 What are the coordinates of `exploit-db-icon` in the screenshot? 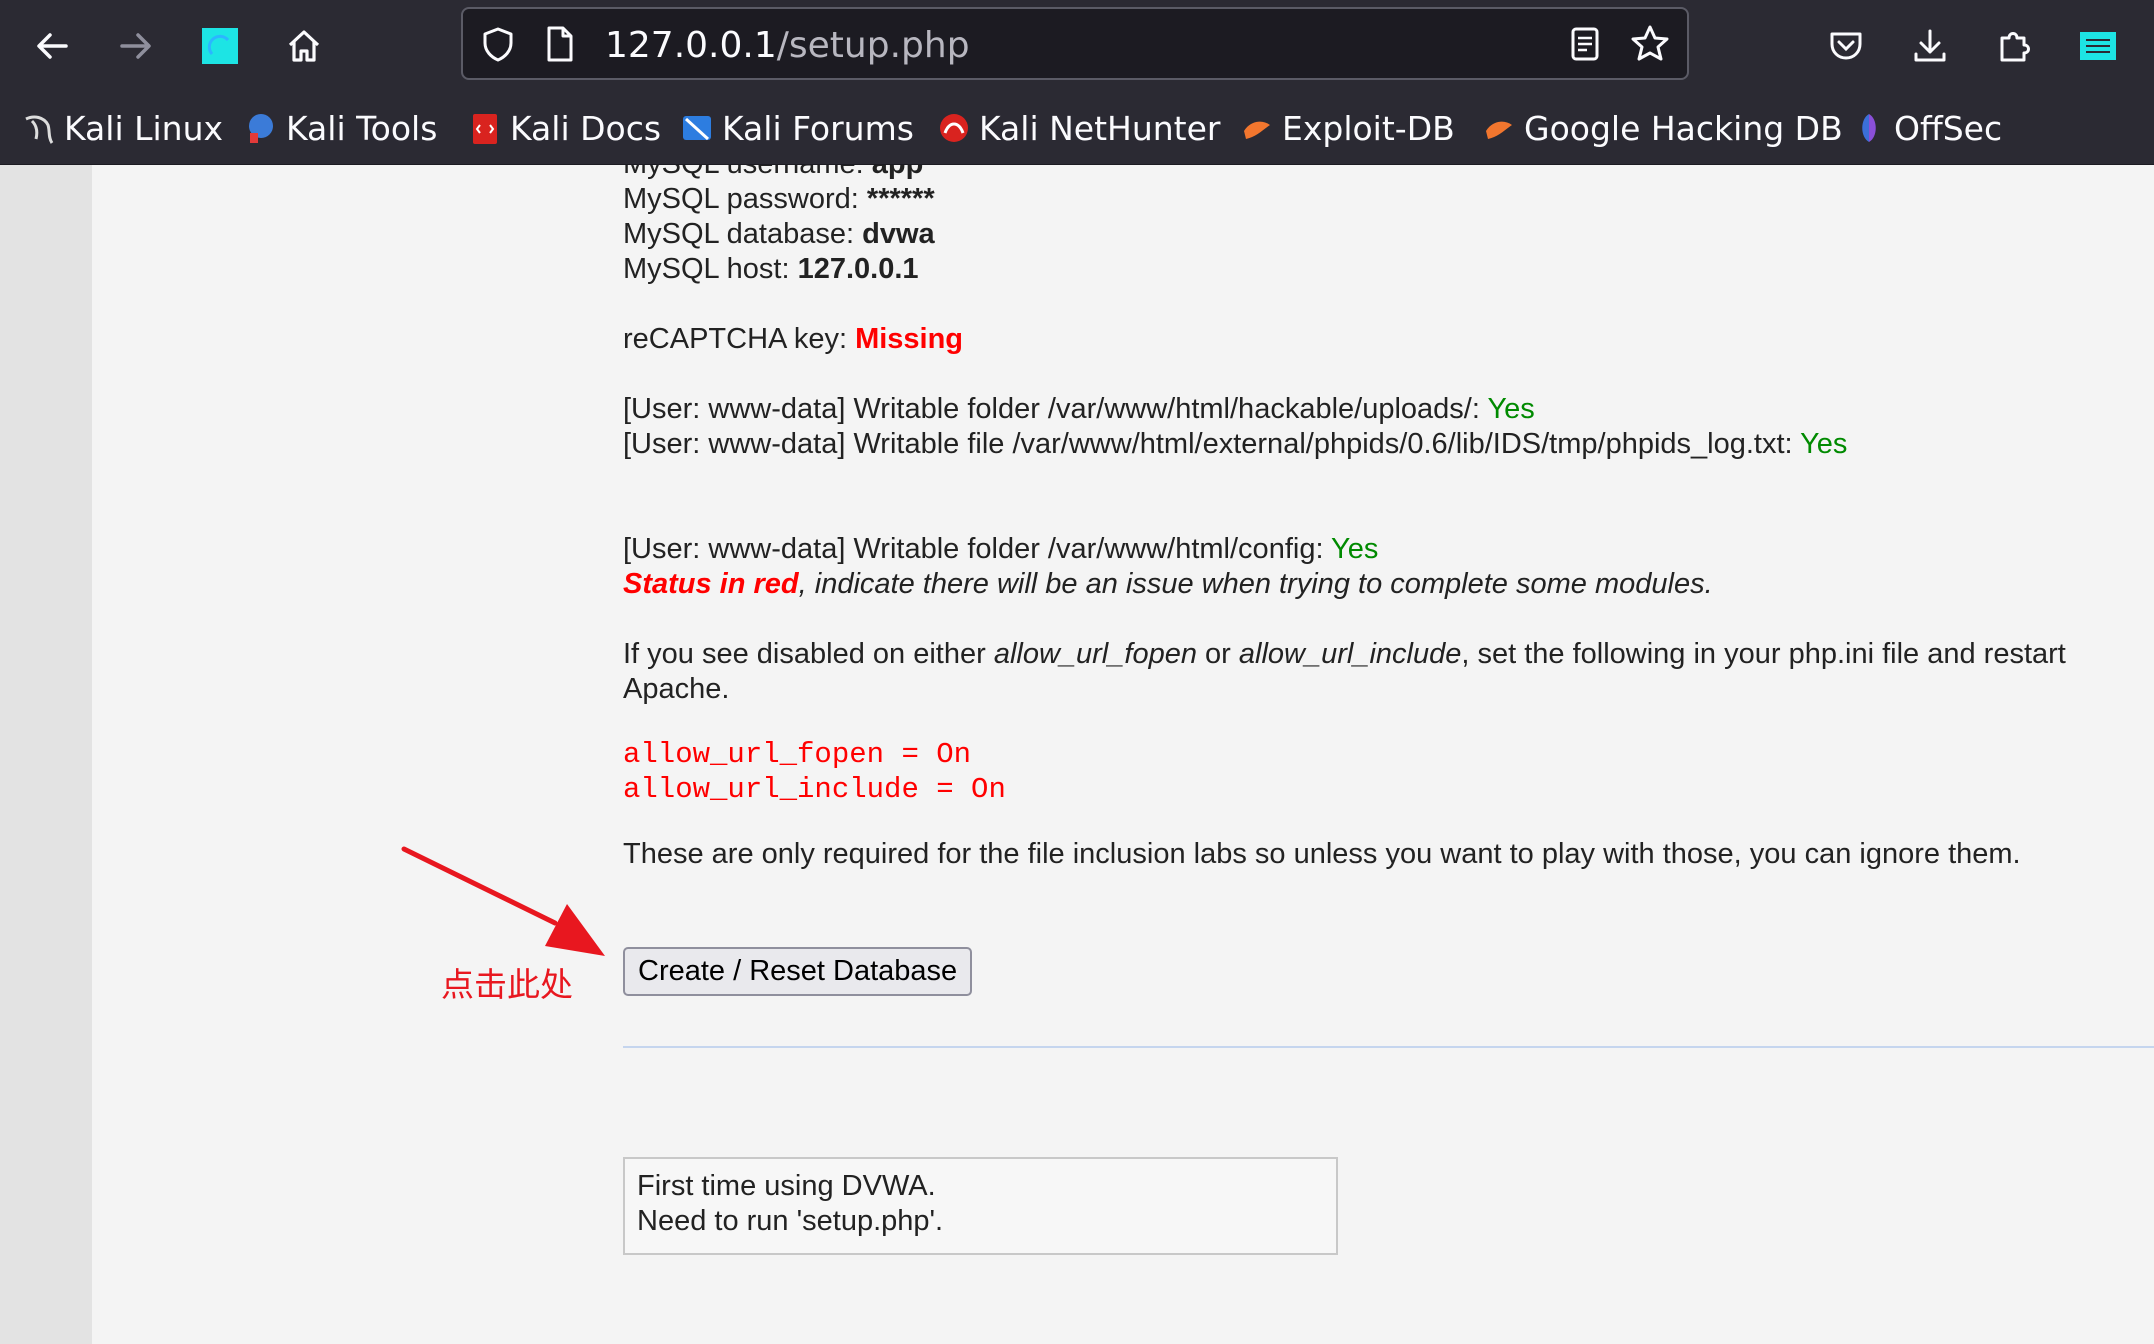 It's located at (1257, 130).